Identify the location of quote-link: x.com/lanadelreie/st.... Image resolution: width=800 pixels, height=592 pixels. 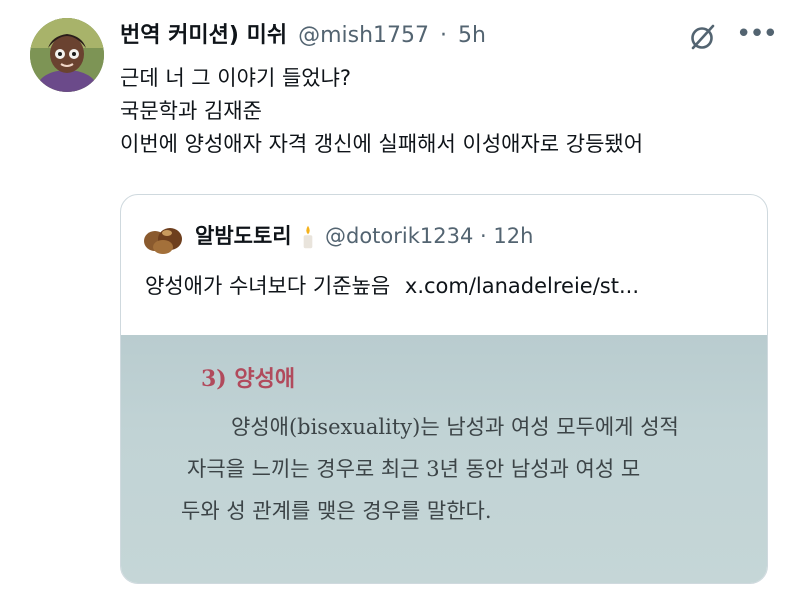
(522, 286).